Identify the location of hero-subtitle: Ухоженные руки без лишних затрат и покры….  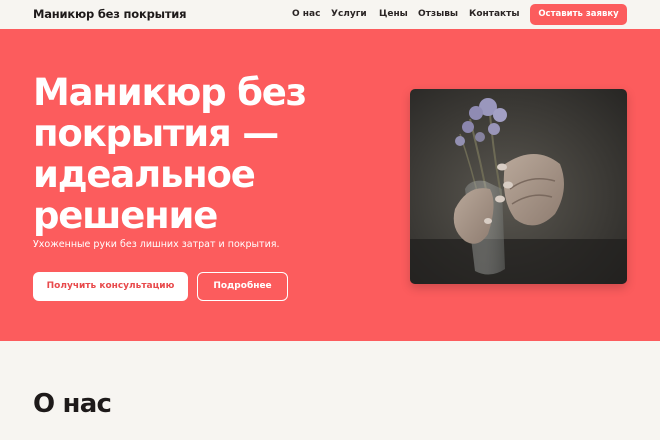
(156, 244).